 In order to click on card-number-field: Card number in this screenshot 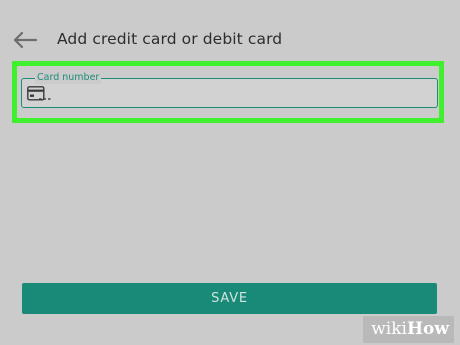, I will do `click(229, 90)`.